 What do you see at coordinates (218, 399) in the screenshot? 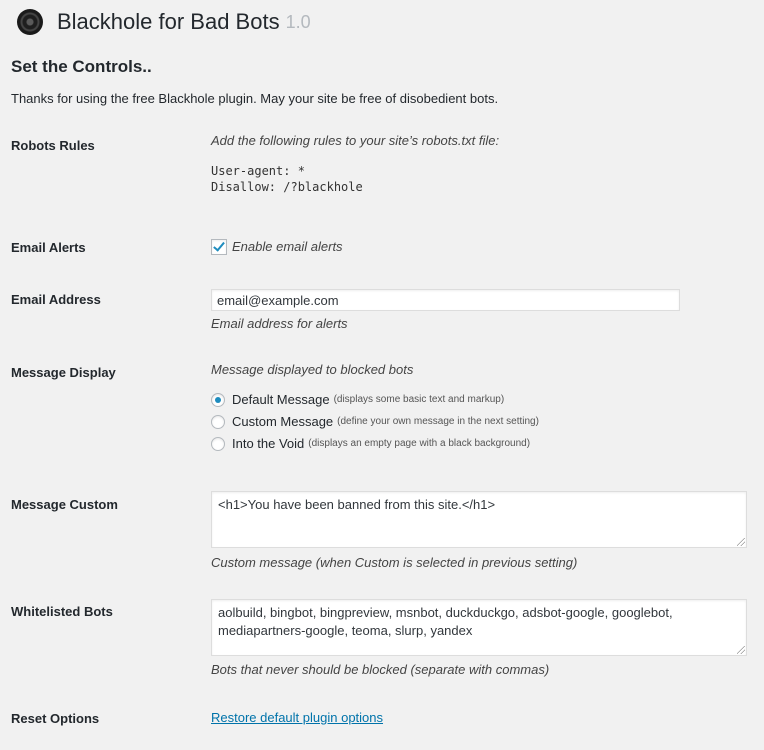
I see `radio-default-button` at bounding box center [218, 399].